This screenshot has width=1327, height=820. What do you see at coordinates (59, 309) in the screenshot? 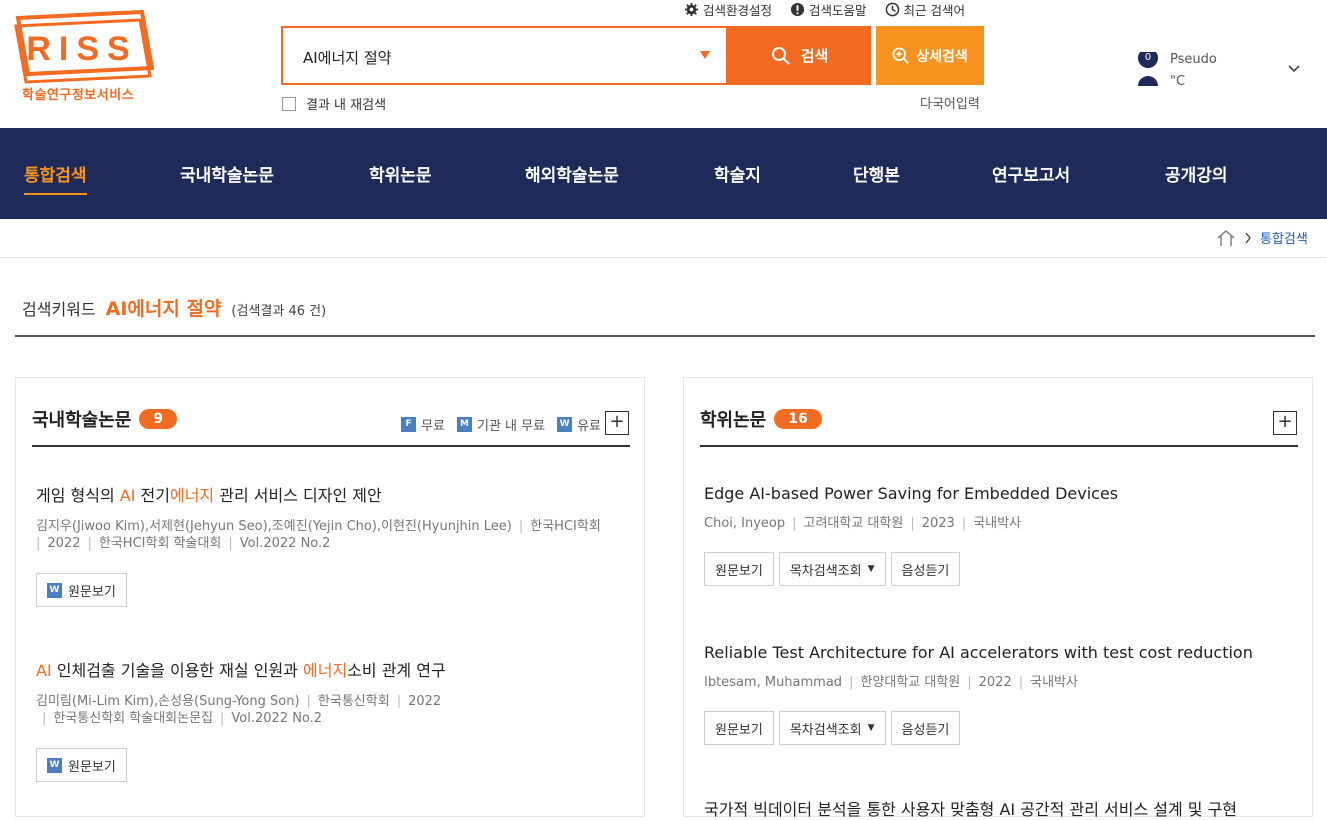
I see `keyword-label: 검색키워드` at bounding box center [59, 309].